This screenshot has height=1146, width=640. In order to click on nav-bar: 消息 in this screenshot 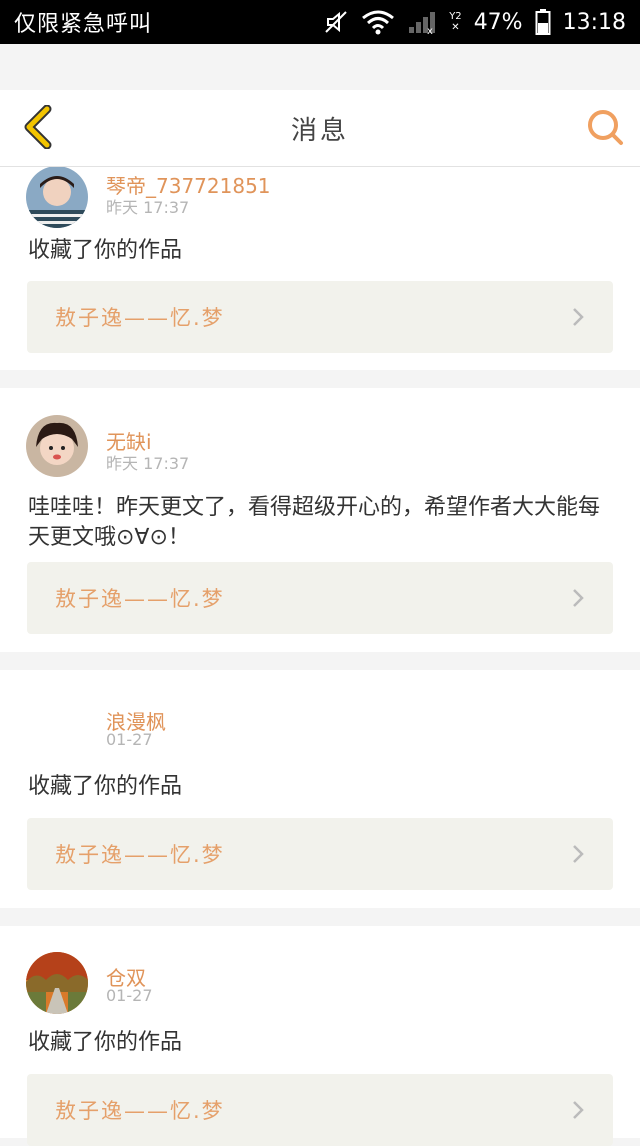, I will do `click(320, 128)`.